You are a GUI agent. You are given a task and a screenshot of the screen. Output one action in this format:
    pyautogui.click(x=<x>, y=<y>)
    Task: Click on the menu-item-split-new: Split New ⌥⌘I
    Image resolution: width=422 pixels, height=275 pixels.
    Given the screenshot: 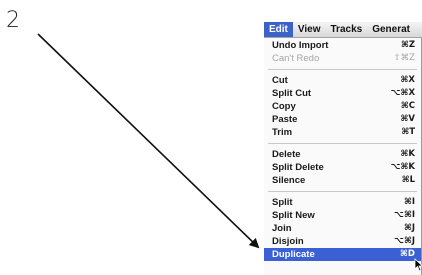 What is the action you would take?
    pyautogui.click(x=342, y=215)
    